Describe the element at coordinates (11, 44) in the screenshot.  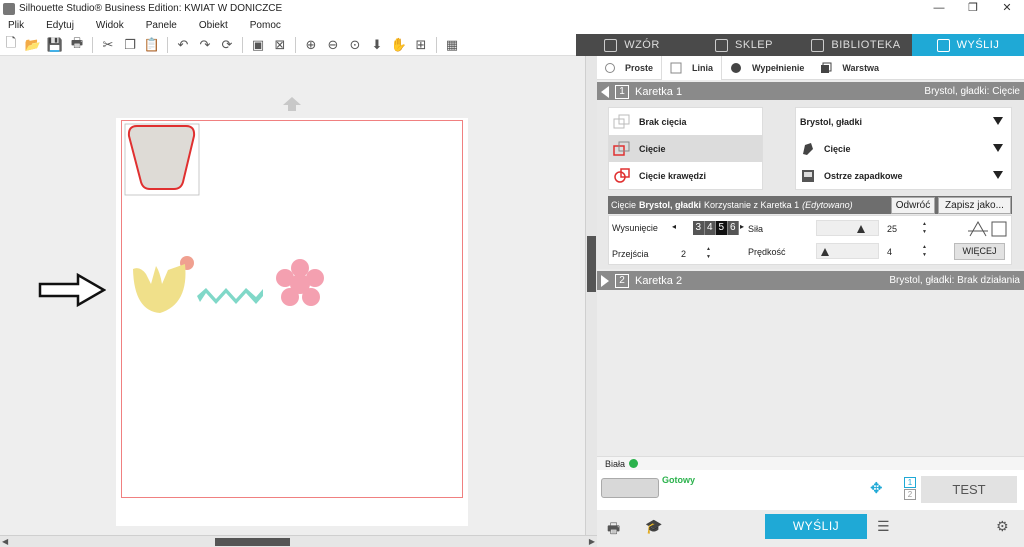
I see `new-icon: 🗋` at that location.